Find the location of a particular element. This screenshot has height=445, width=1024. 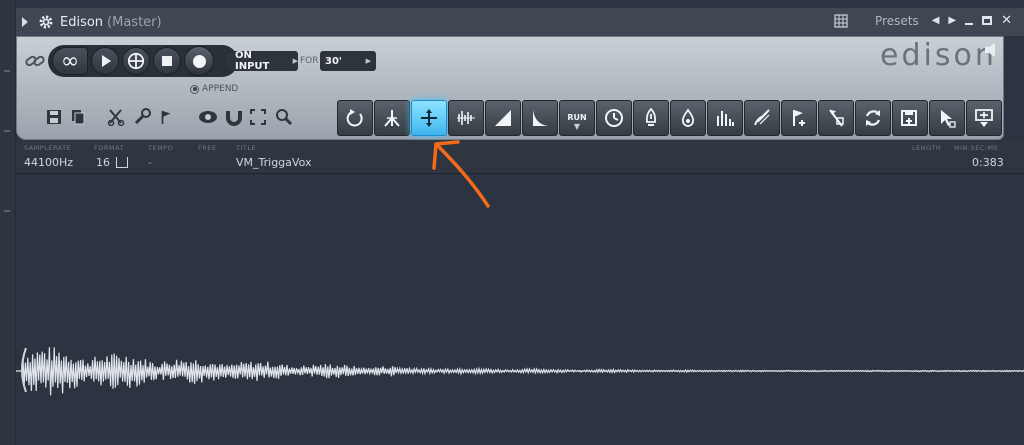

add-marker-tool is located at coordinates (799, 118).